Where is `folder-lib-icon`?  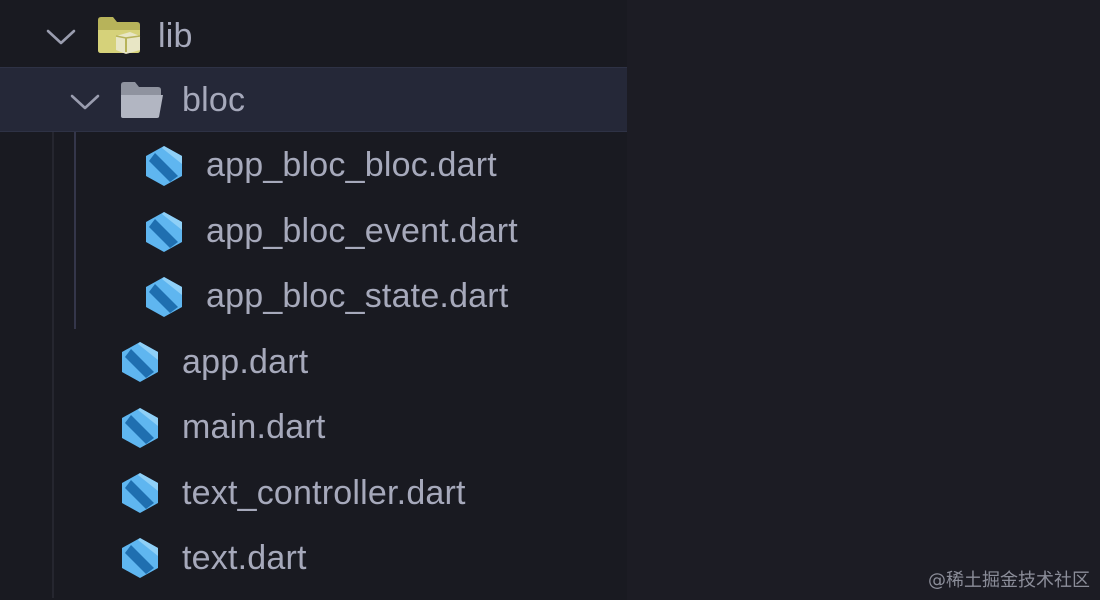 folder-lib-icon is located at coordinates (119, 35).